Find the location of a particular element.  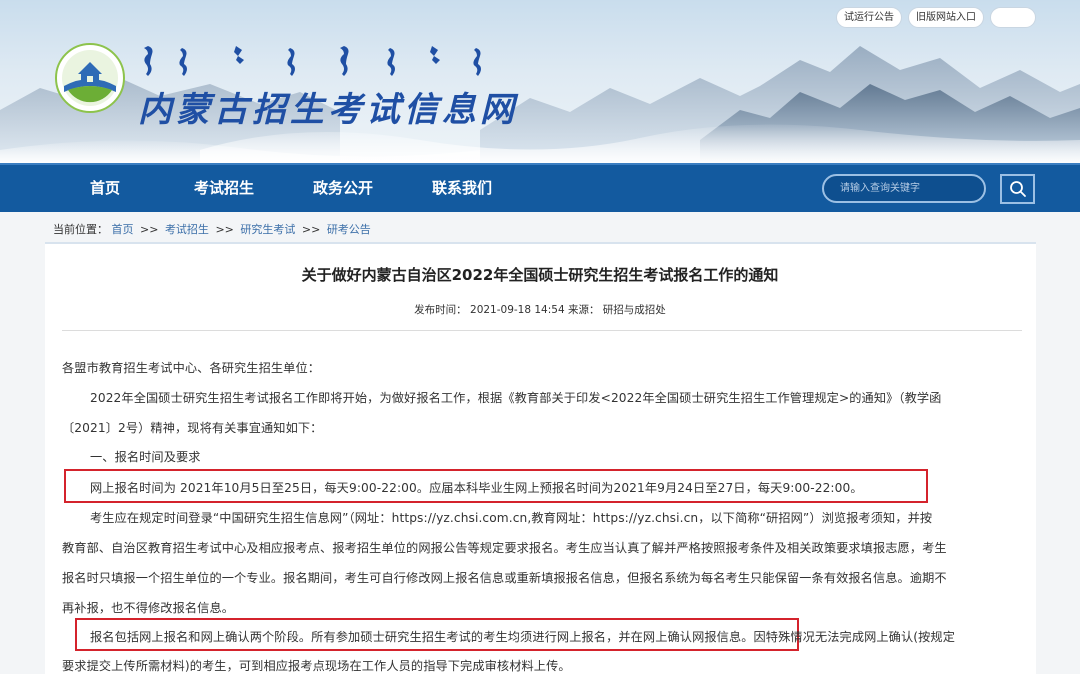

exam-authority-logo is located at coordinates (90, 78).